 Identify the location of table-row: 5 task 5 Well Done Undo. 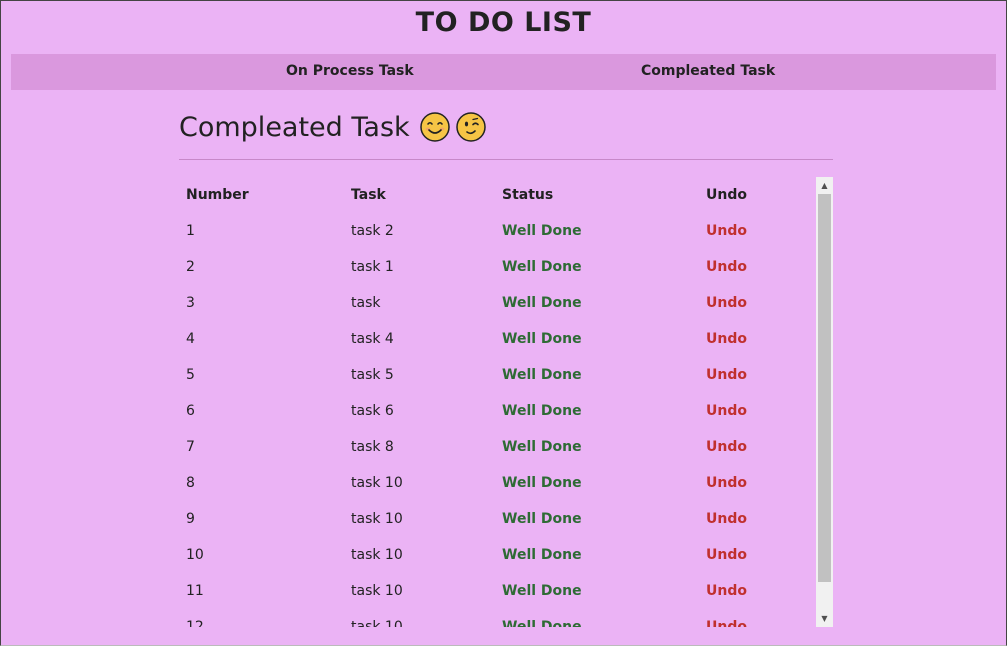
(497, 375).